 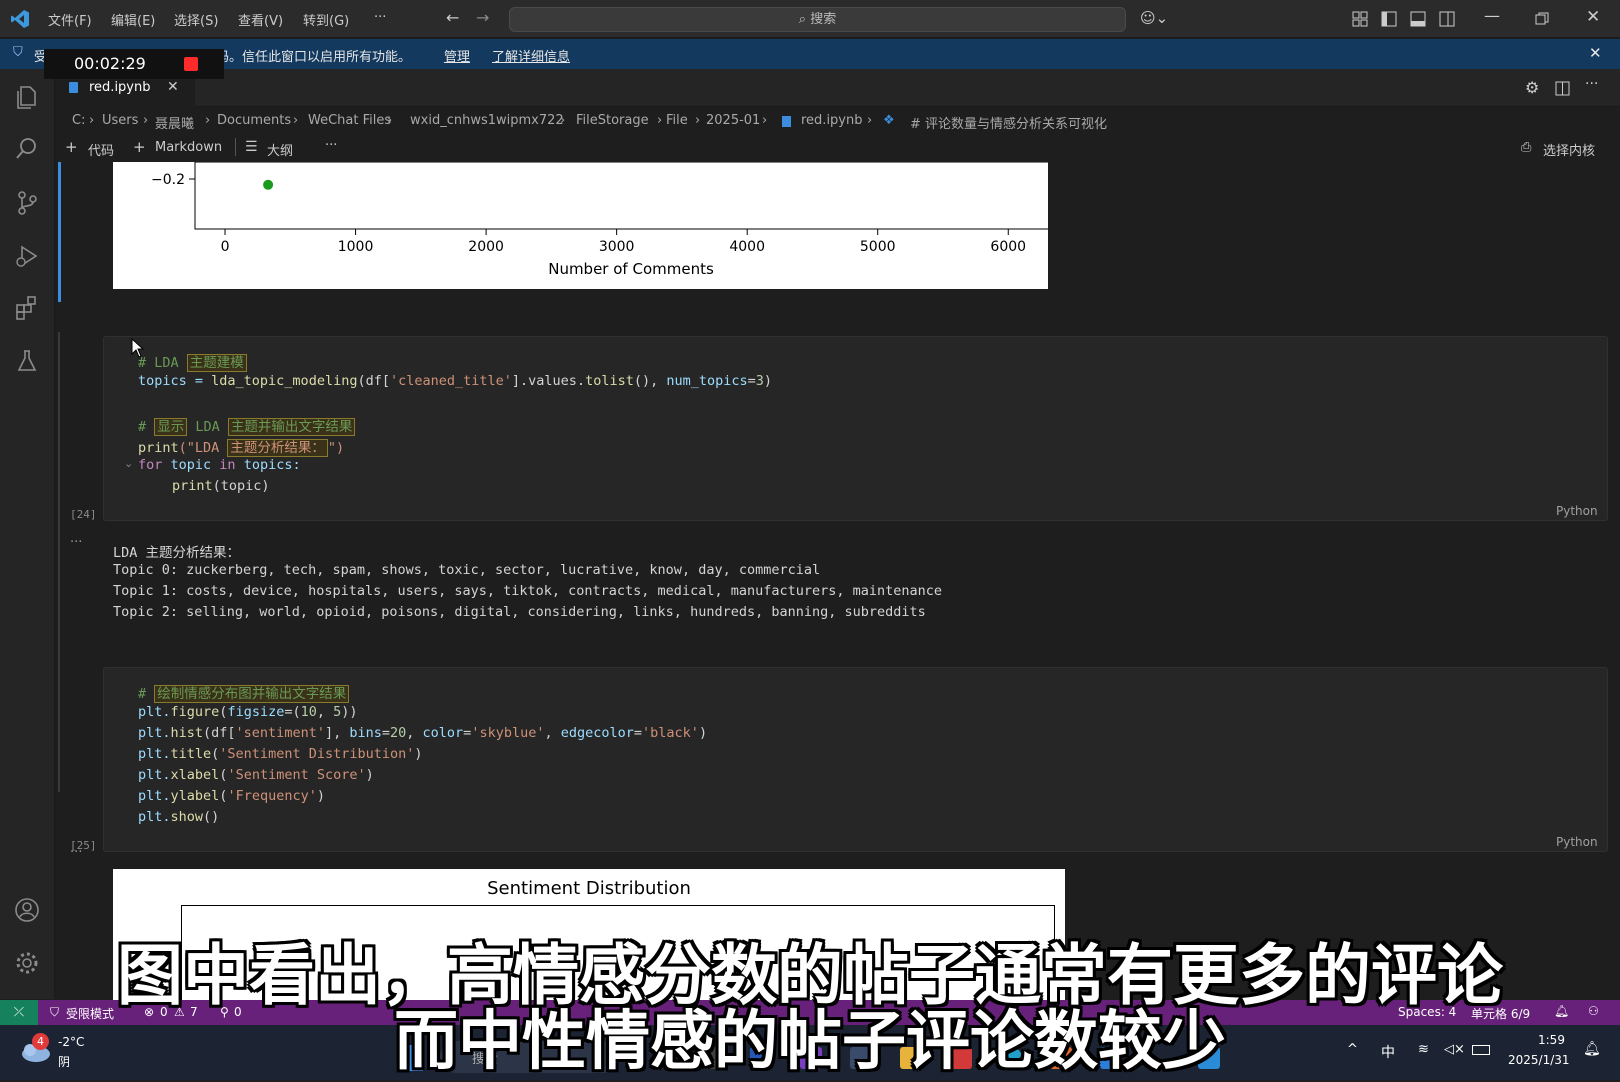 I want to click on code-line-ylabel: plt.ylabel('Frequency'), so click(x=231, y=796).